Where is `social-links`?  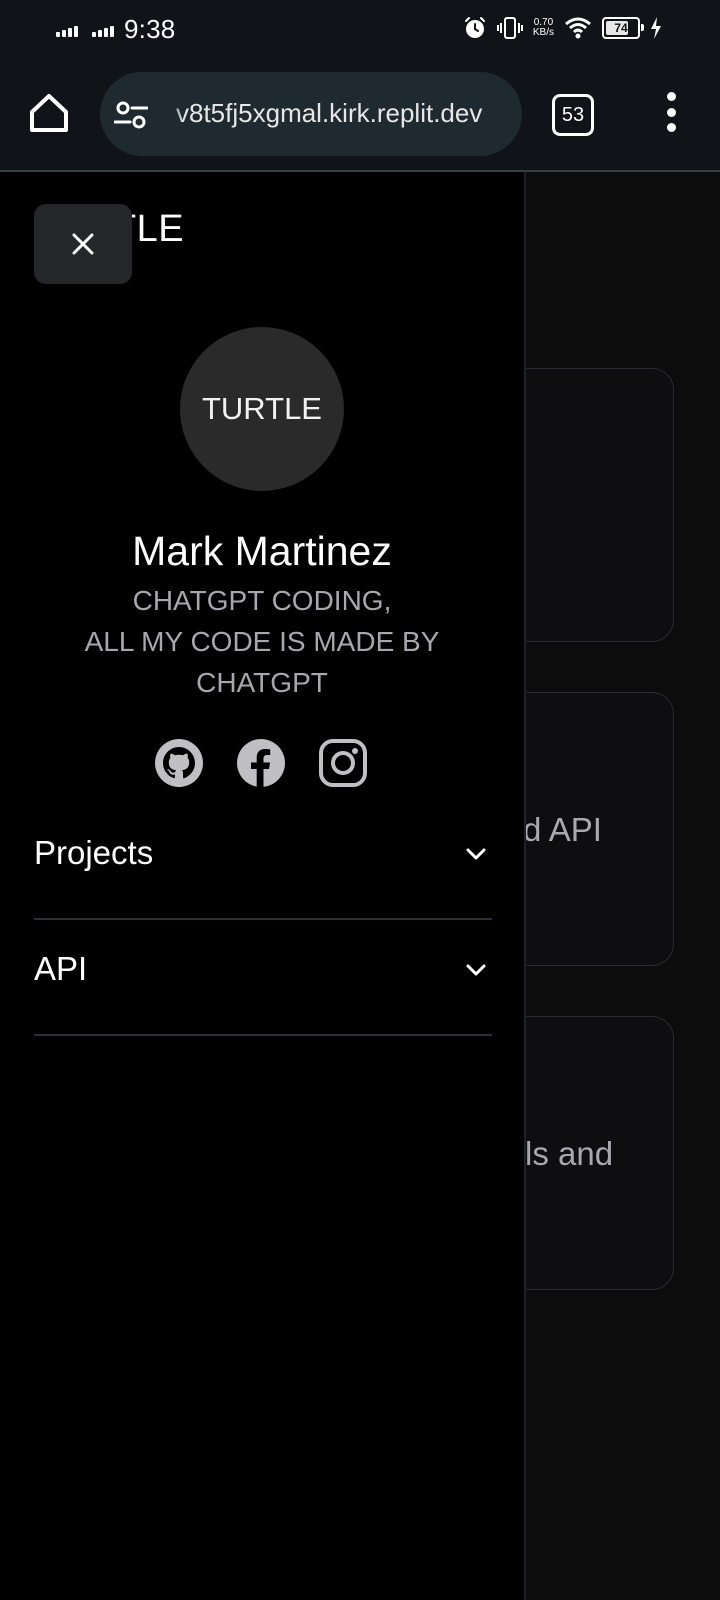 social-links is located at coordinates (261, 763).